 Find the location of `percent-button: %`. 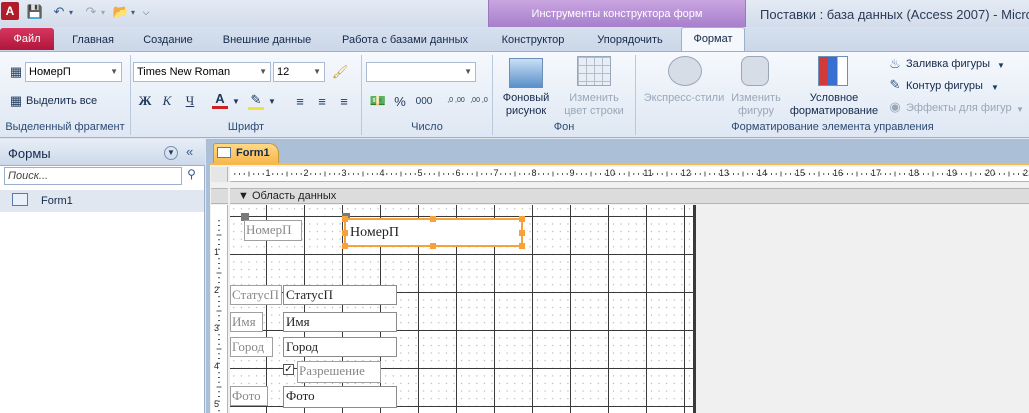

percent-button: % is located at coordinates (400, 101).